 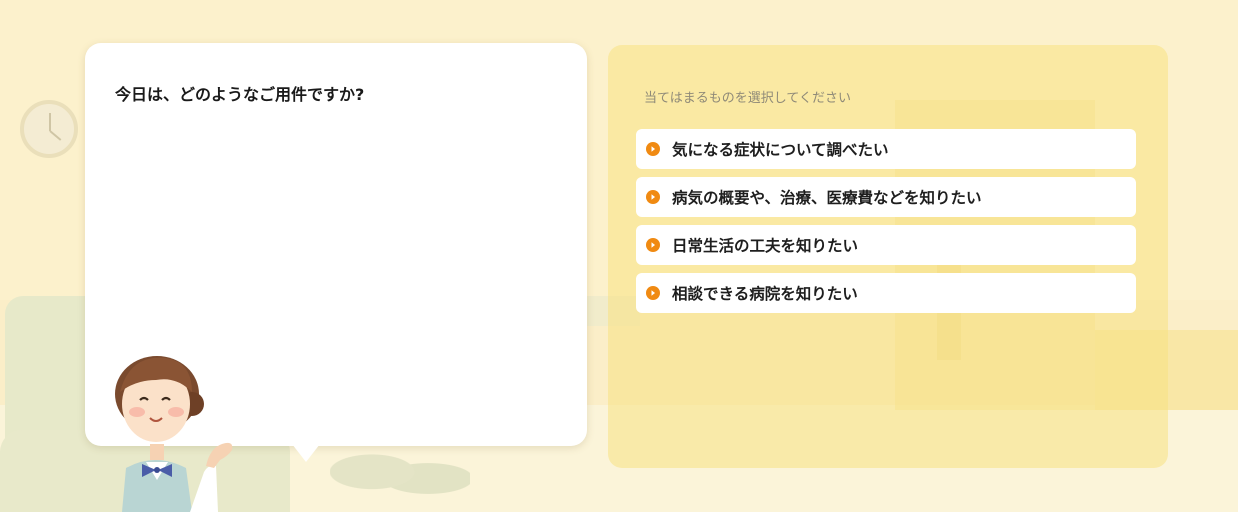 I want to click on option-daily-life-tips-button: 日常生活の工夫を知りたい, so click(x=886, y=245).